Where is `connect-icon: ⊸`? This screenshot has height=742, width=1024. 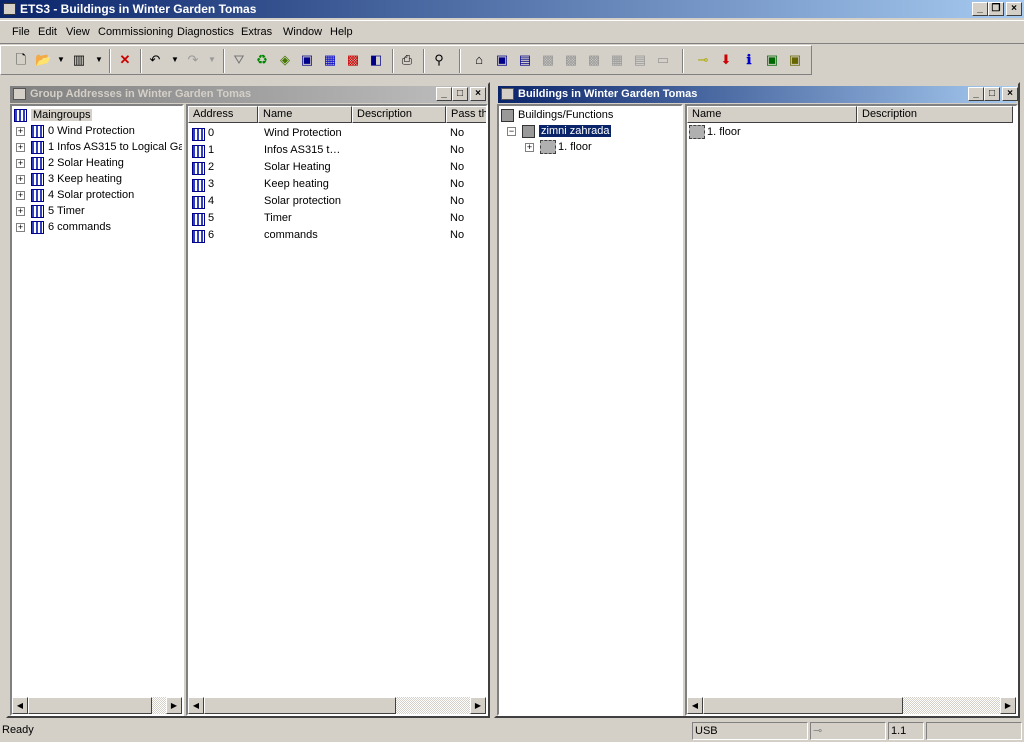 connect-icon: ⊸ is located at coordinates (703, 60).